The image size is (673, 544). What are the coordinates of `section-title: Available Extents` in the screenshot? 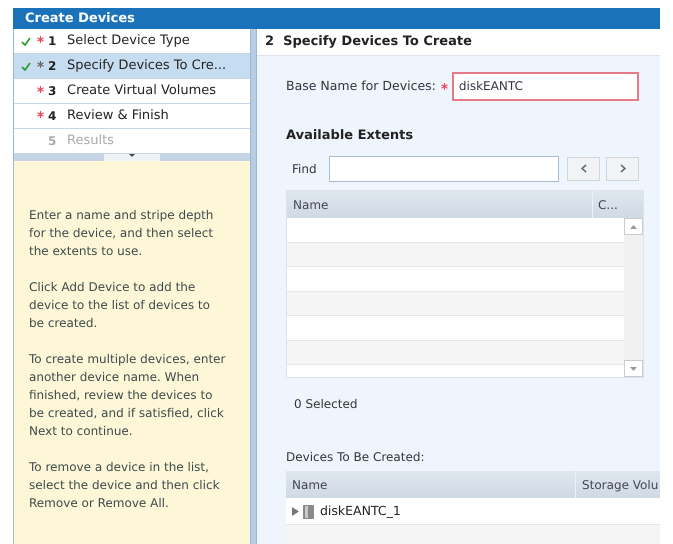 It's located at (350, 135).